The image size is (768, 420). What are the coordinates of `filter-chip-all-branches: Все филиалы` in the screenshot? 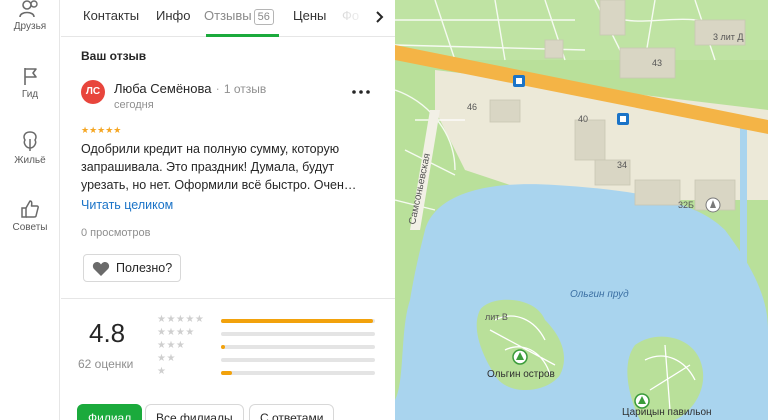 It's located at (194, 412).